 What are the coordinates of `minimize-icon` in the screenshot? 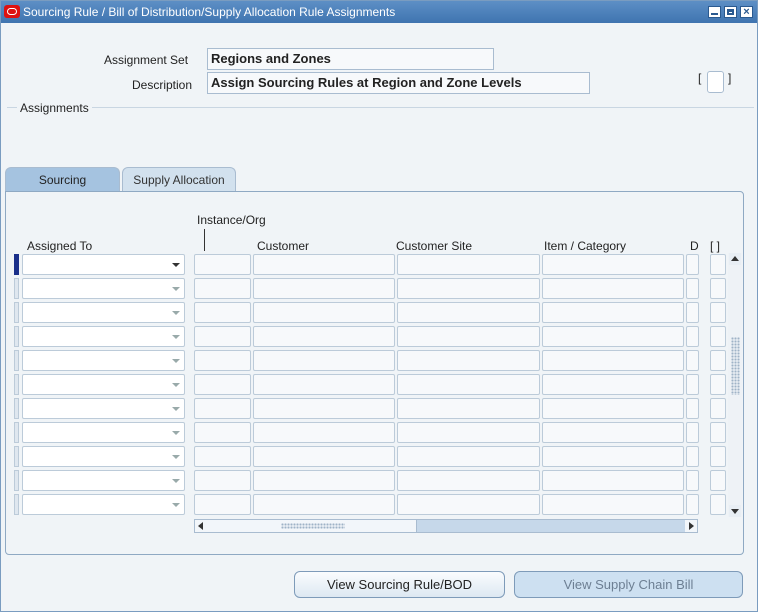 It's located at (714, 12).